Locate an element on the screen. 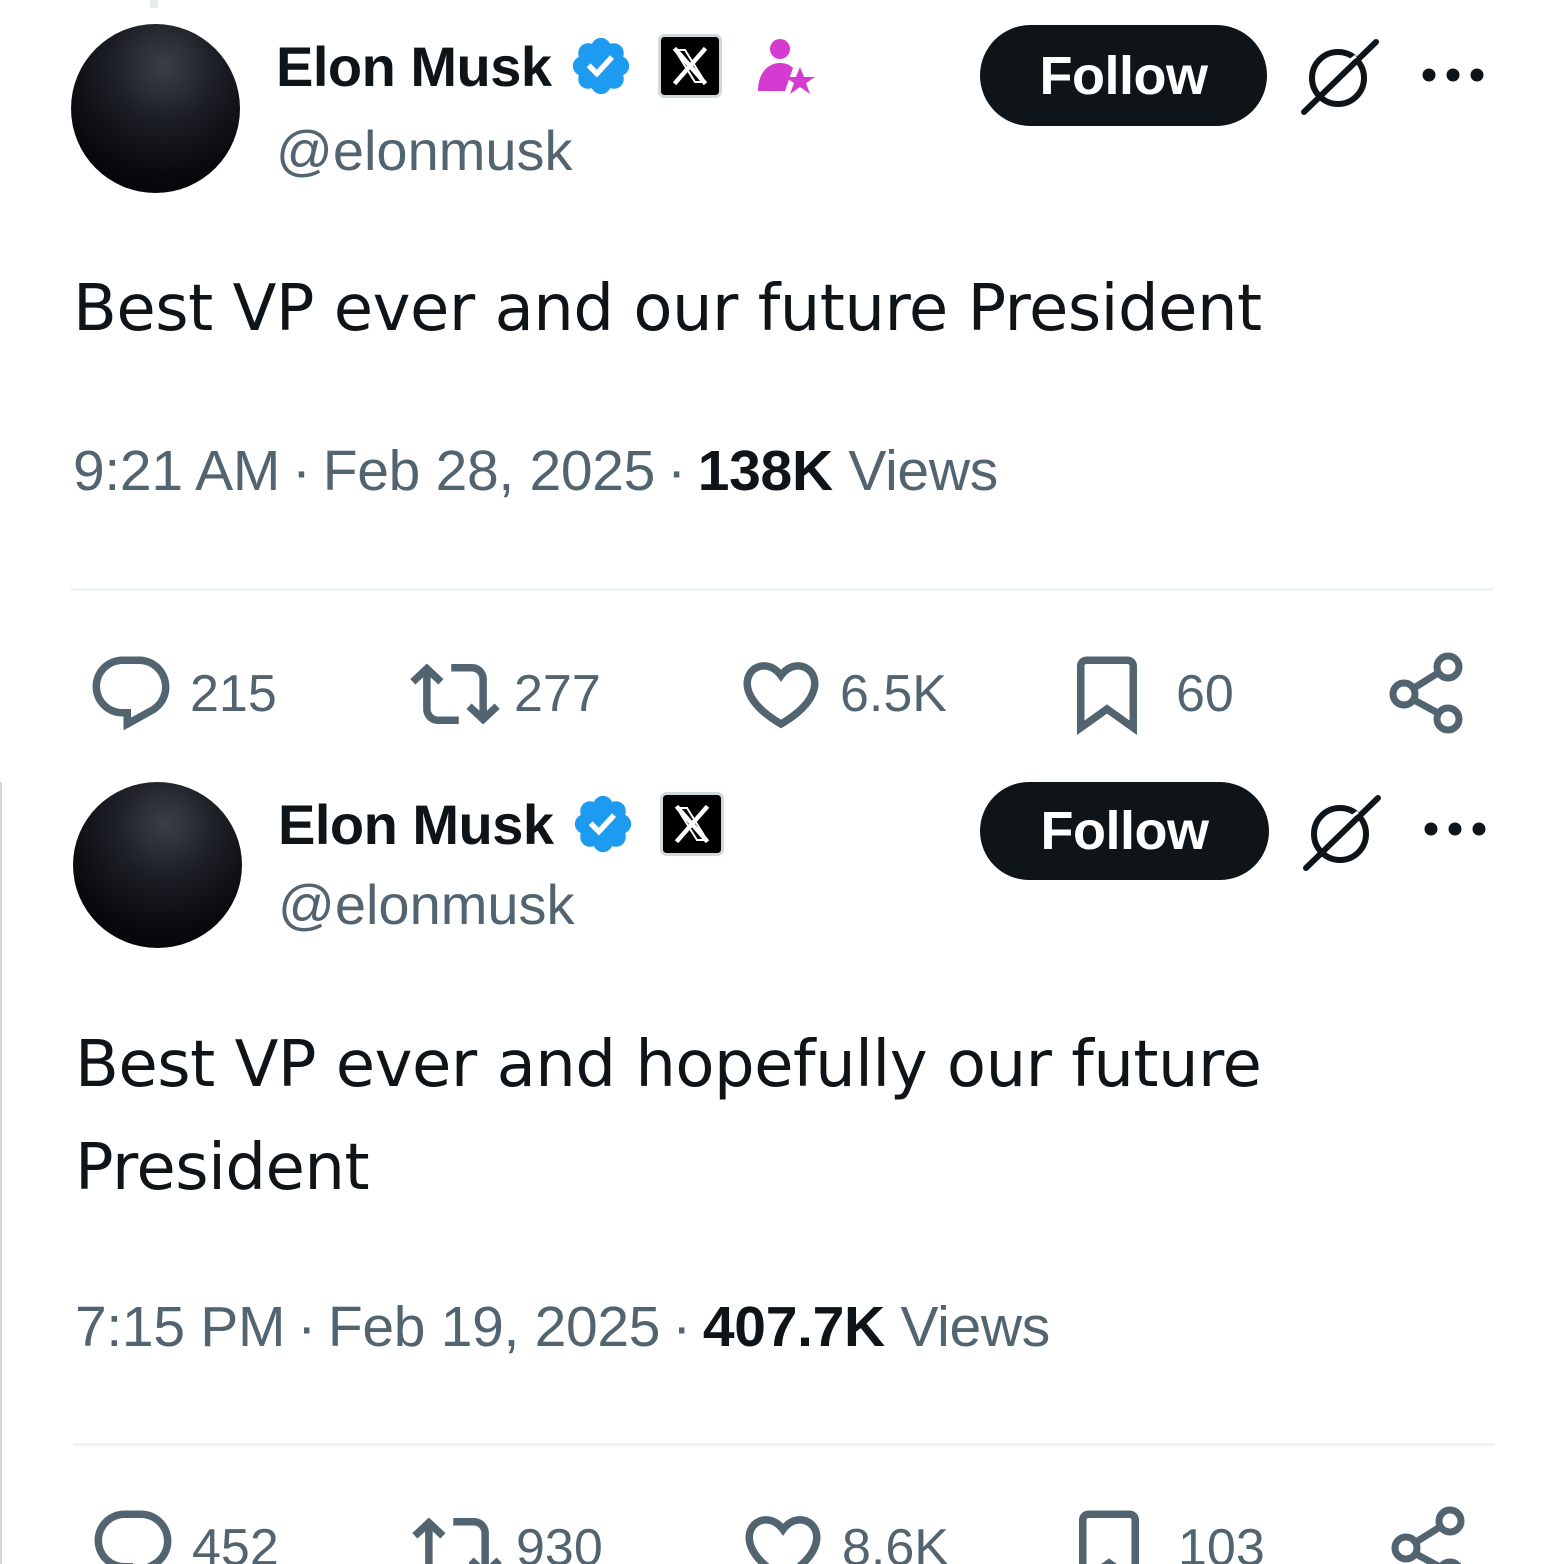  reply-button: 452 is located at coordinates (183, 1534).